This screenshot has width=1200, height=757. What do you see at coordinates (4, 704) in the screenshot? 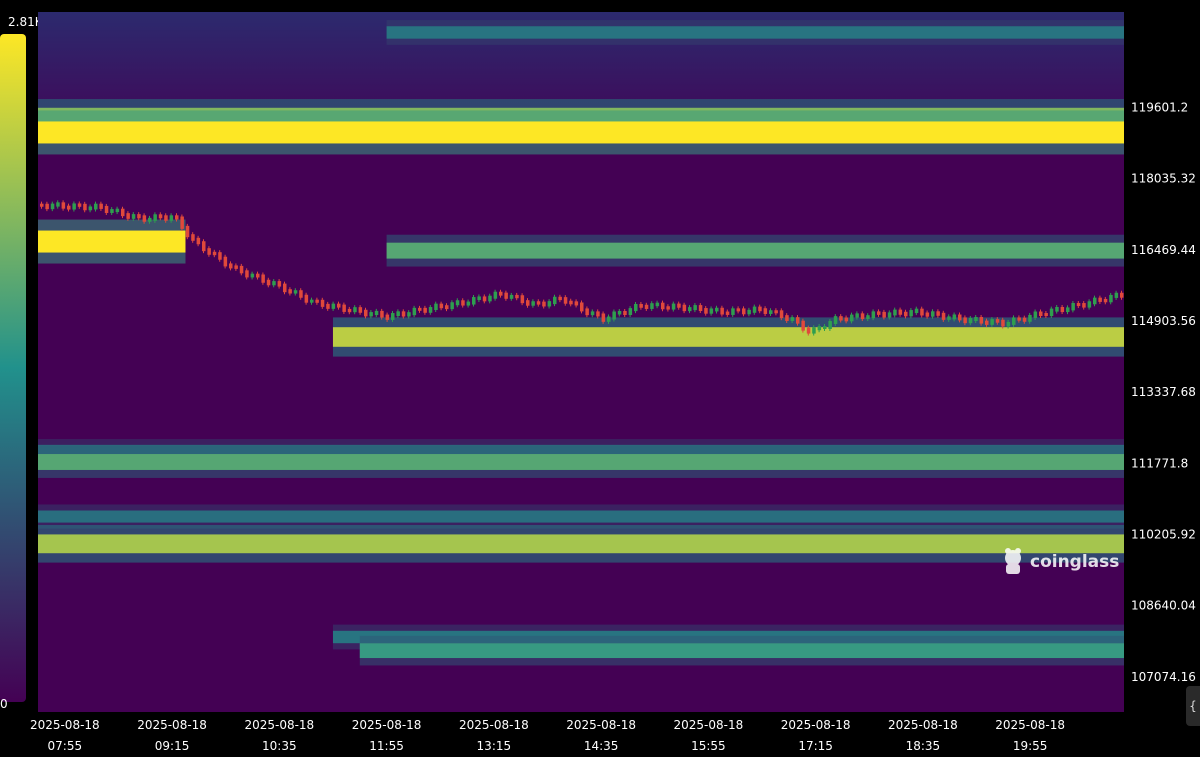
I see `color-scale-min-label: 0` at bounding box center [4, 704].